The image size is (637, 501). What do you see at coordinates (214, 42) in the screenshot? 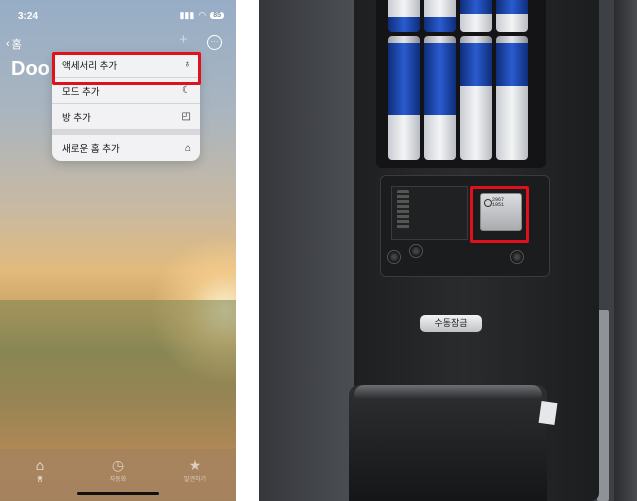
I see `more-options-icon: ···` at bounding box center [214, 42].